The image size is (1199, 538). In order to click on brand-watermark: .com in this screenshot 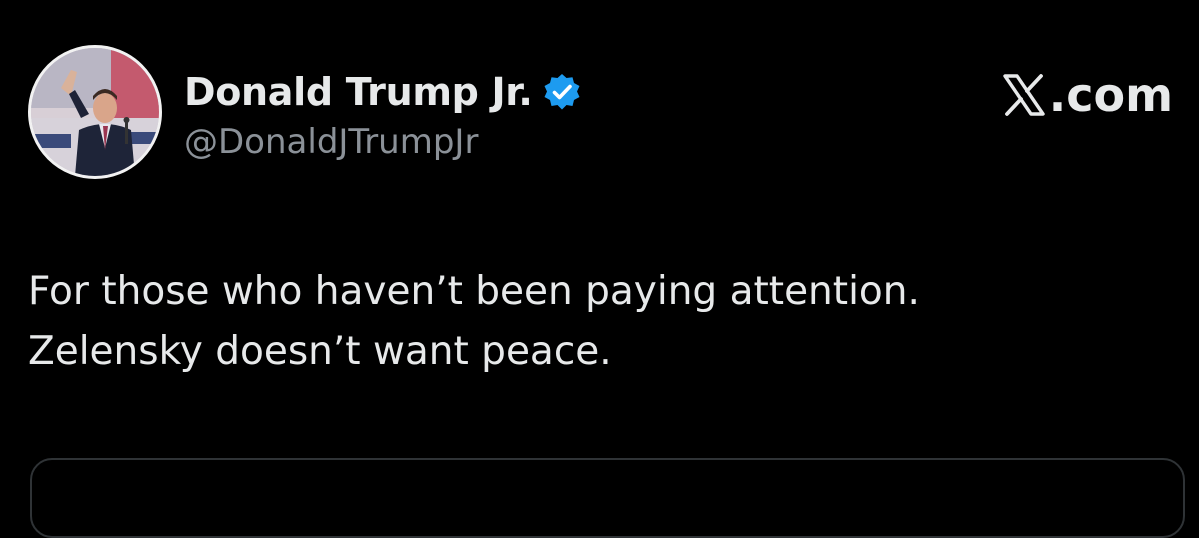, I will do `click(1087, 95)`.